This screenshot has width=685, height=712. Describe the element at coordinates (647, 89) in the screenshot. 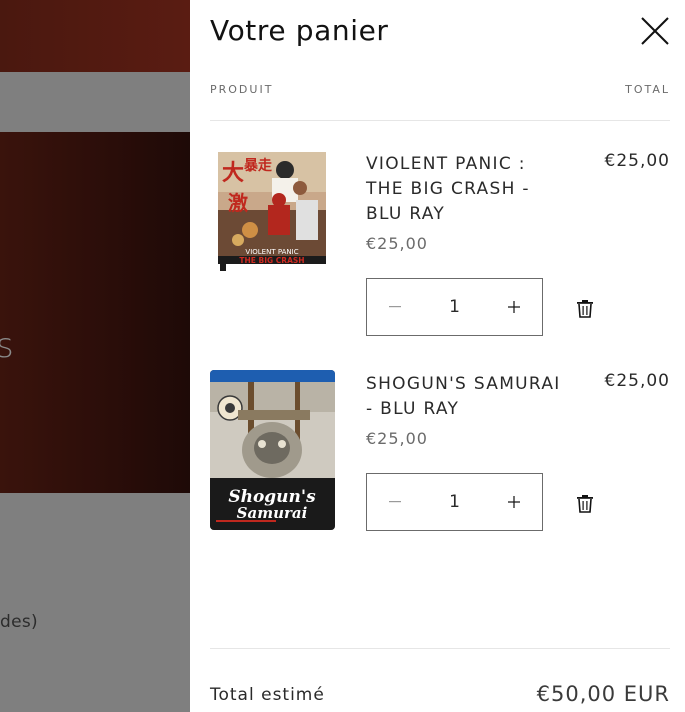

I see `column-header-total: TOTAL` at that location.